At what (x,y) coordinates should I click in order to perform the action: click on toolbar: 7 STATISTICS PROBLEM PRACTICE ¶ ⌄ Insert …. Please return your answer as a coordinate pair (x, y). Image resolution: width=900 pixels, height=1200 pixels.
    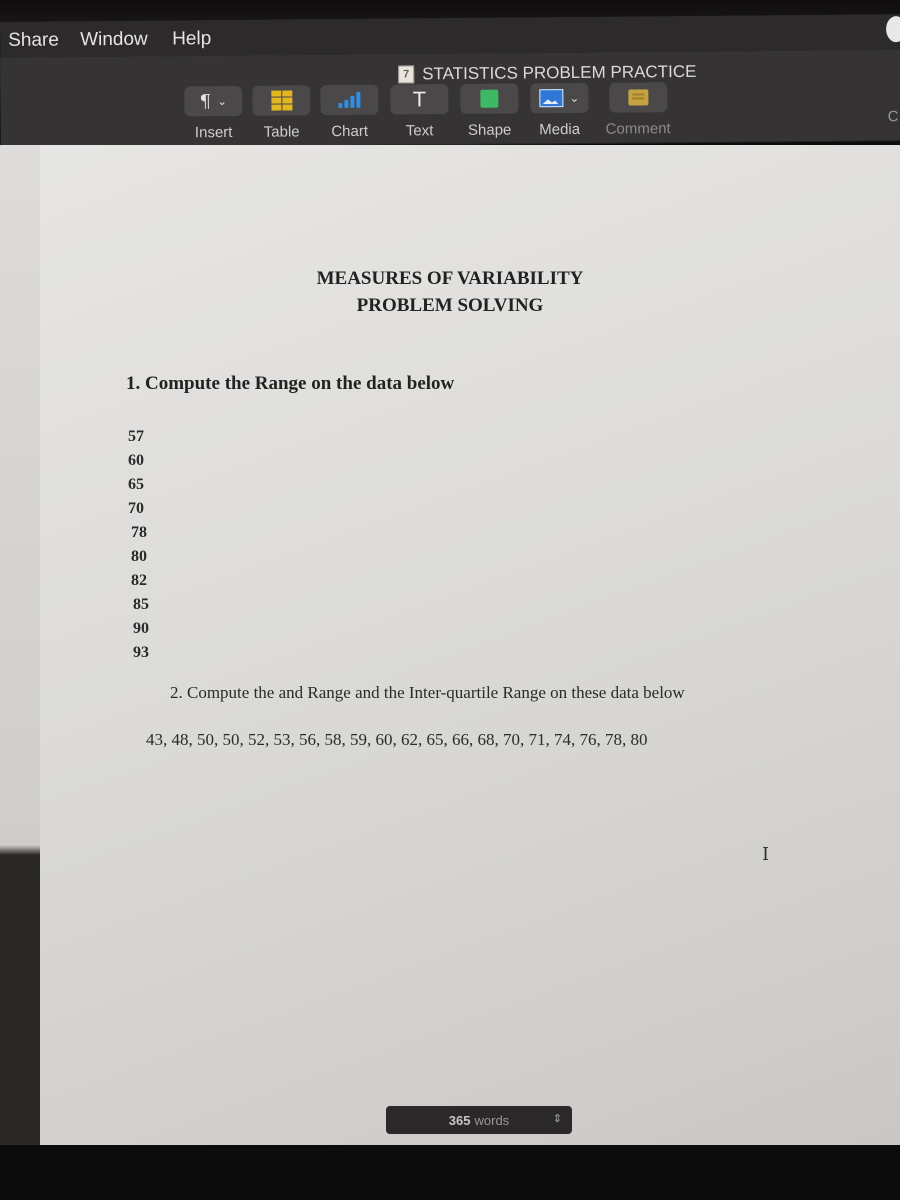
    Looking at the image, I should click on (450, 99).